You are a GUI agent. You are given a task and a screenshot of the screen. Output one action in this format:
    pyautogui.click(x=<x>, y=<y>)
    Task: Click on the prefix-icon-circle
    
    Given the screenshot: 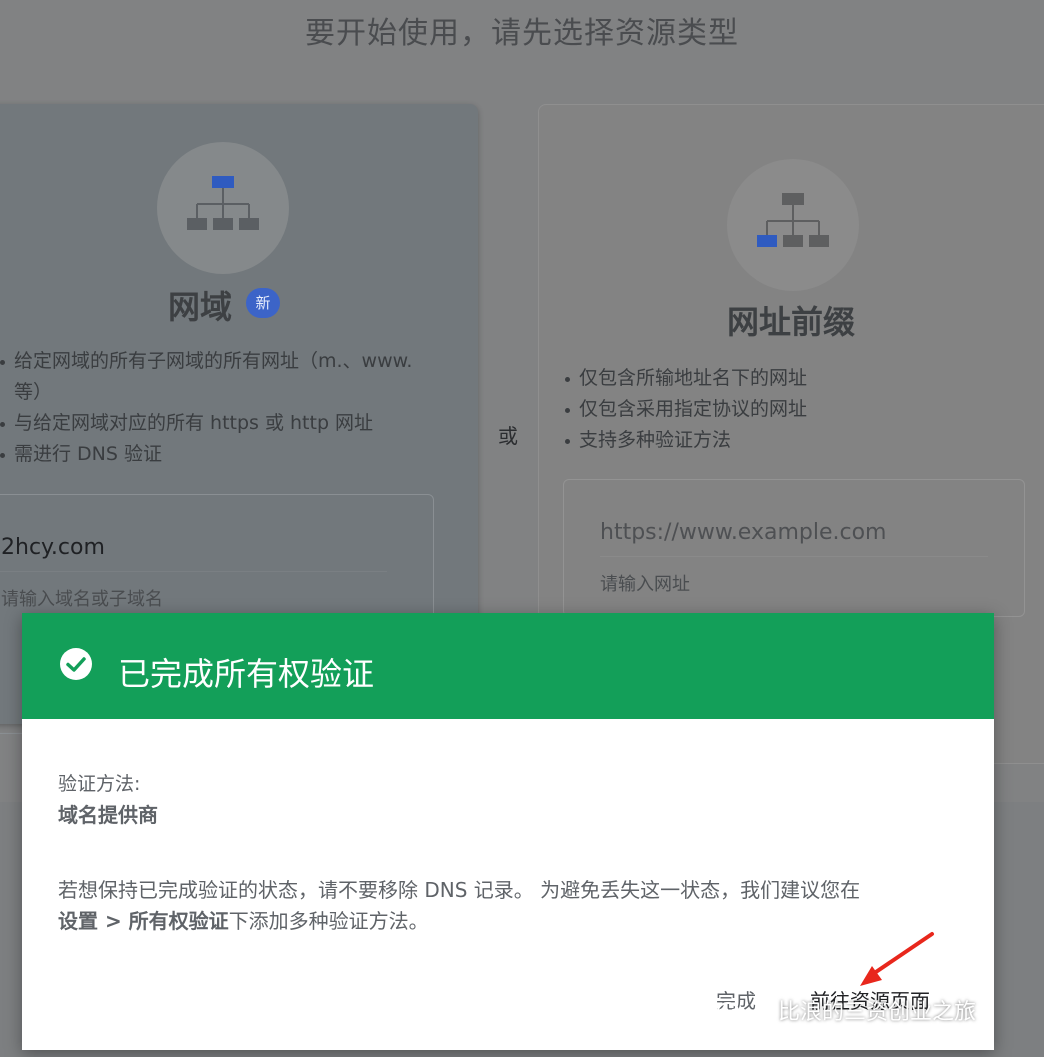 What is the action you would take?
    pyautogui.click(x=793, y=225)
    